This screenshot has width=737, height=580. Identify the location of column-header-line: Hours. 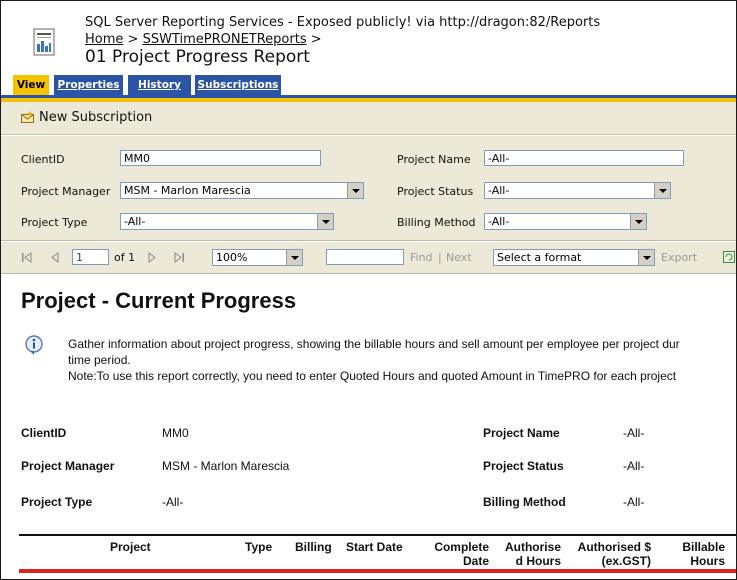
(707, 561).